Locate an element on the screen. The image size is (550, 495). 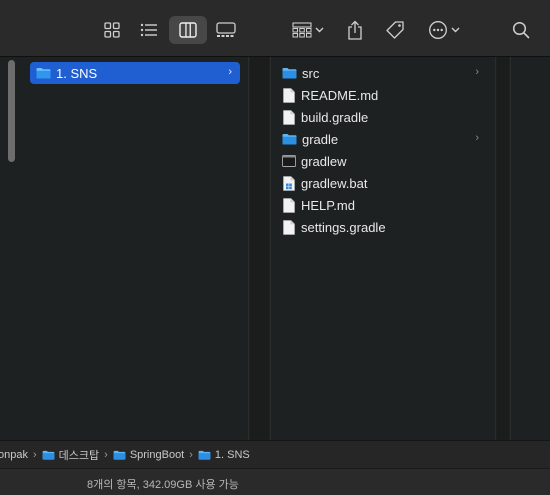
column-scroll-left is located at coordinates (11, 248).